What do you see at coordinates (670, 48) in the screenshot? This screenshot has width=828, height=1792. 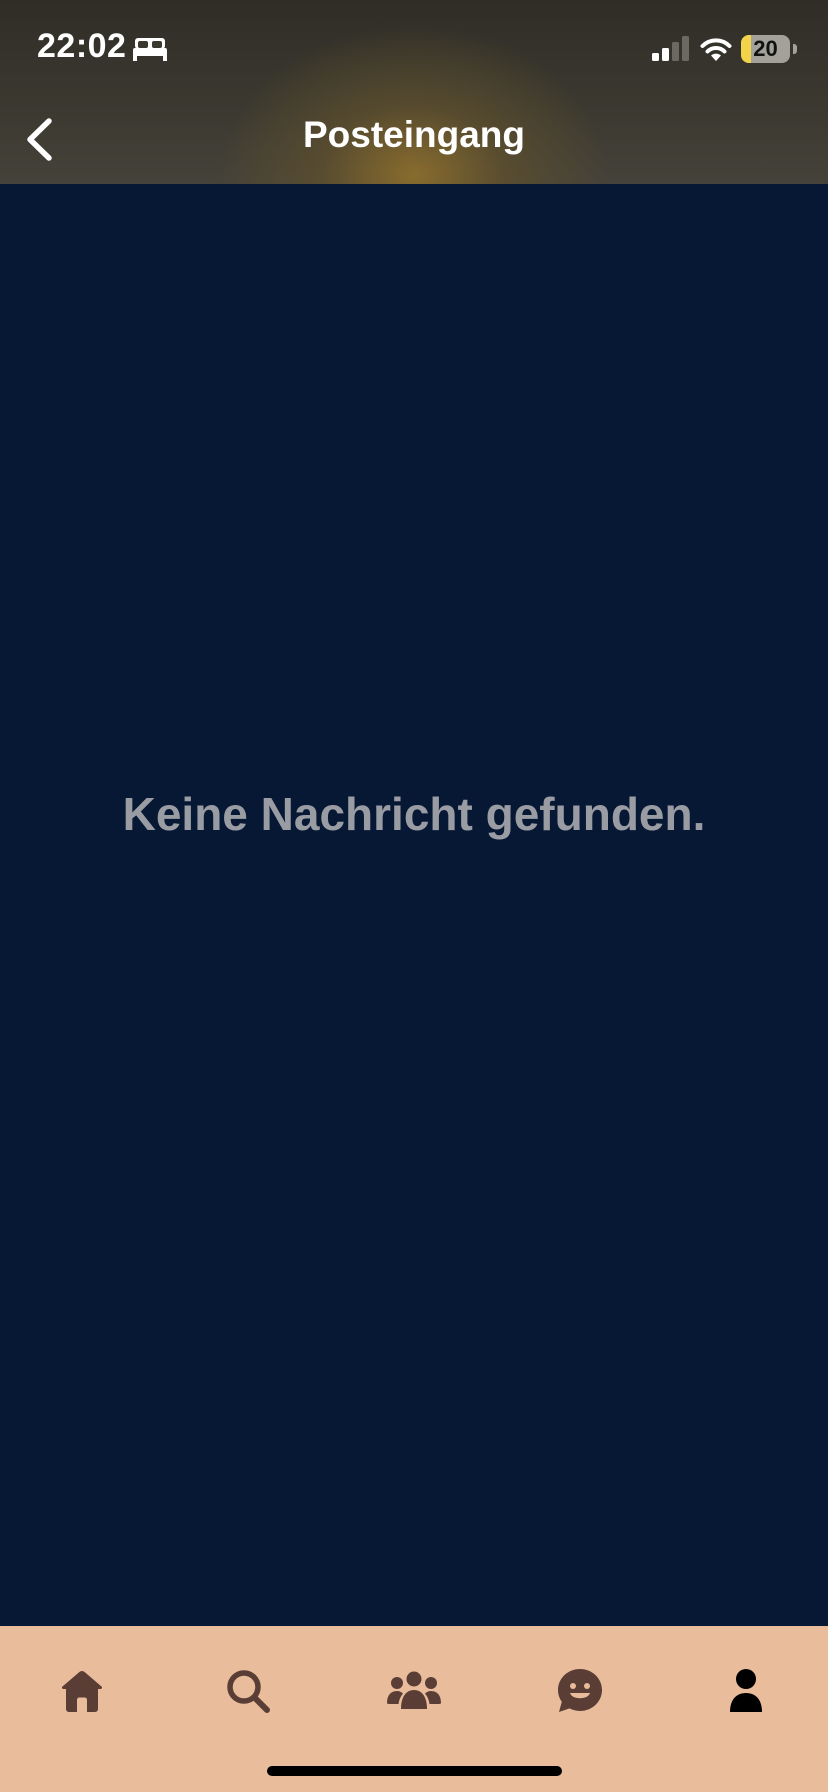 I see `cellular-signal-icon` at bounding box center [670, 48].